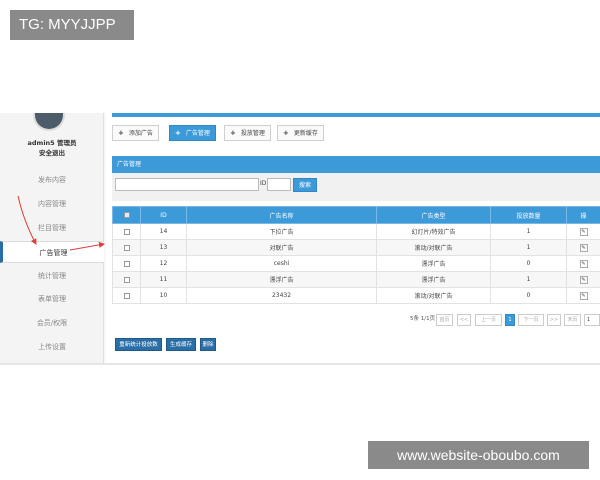  I want to click on section-header: 广告管理, so click(356, 164).